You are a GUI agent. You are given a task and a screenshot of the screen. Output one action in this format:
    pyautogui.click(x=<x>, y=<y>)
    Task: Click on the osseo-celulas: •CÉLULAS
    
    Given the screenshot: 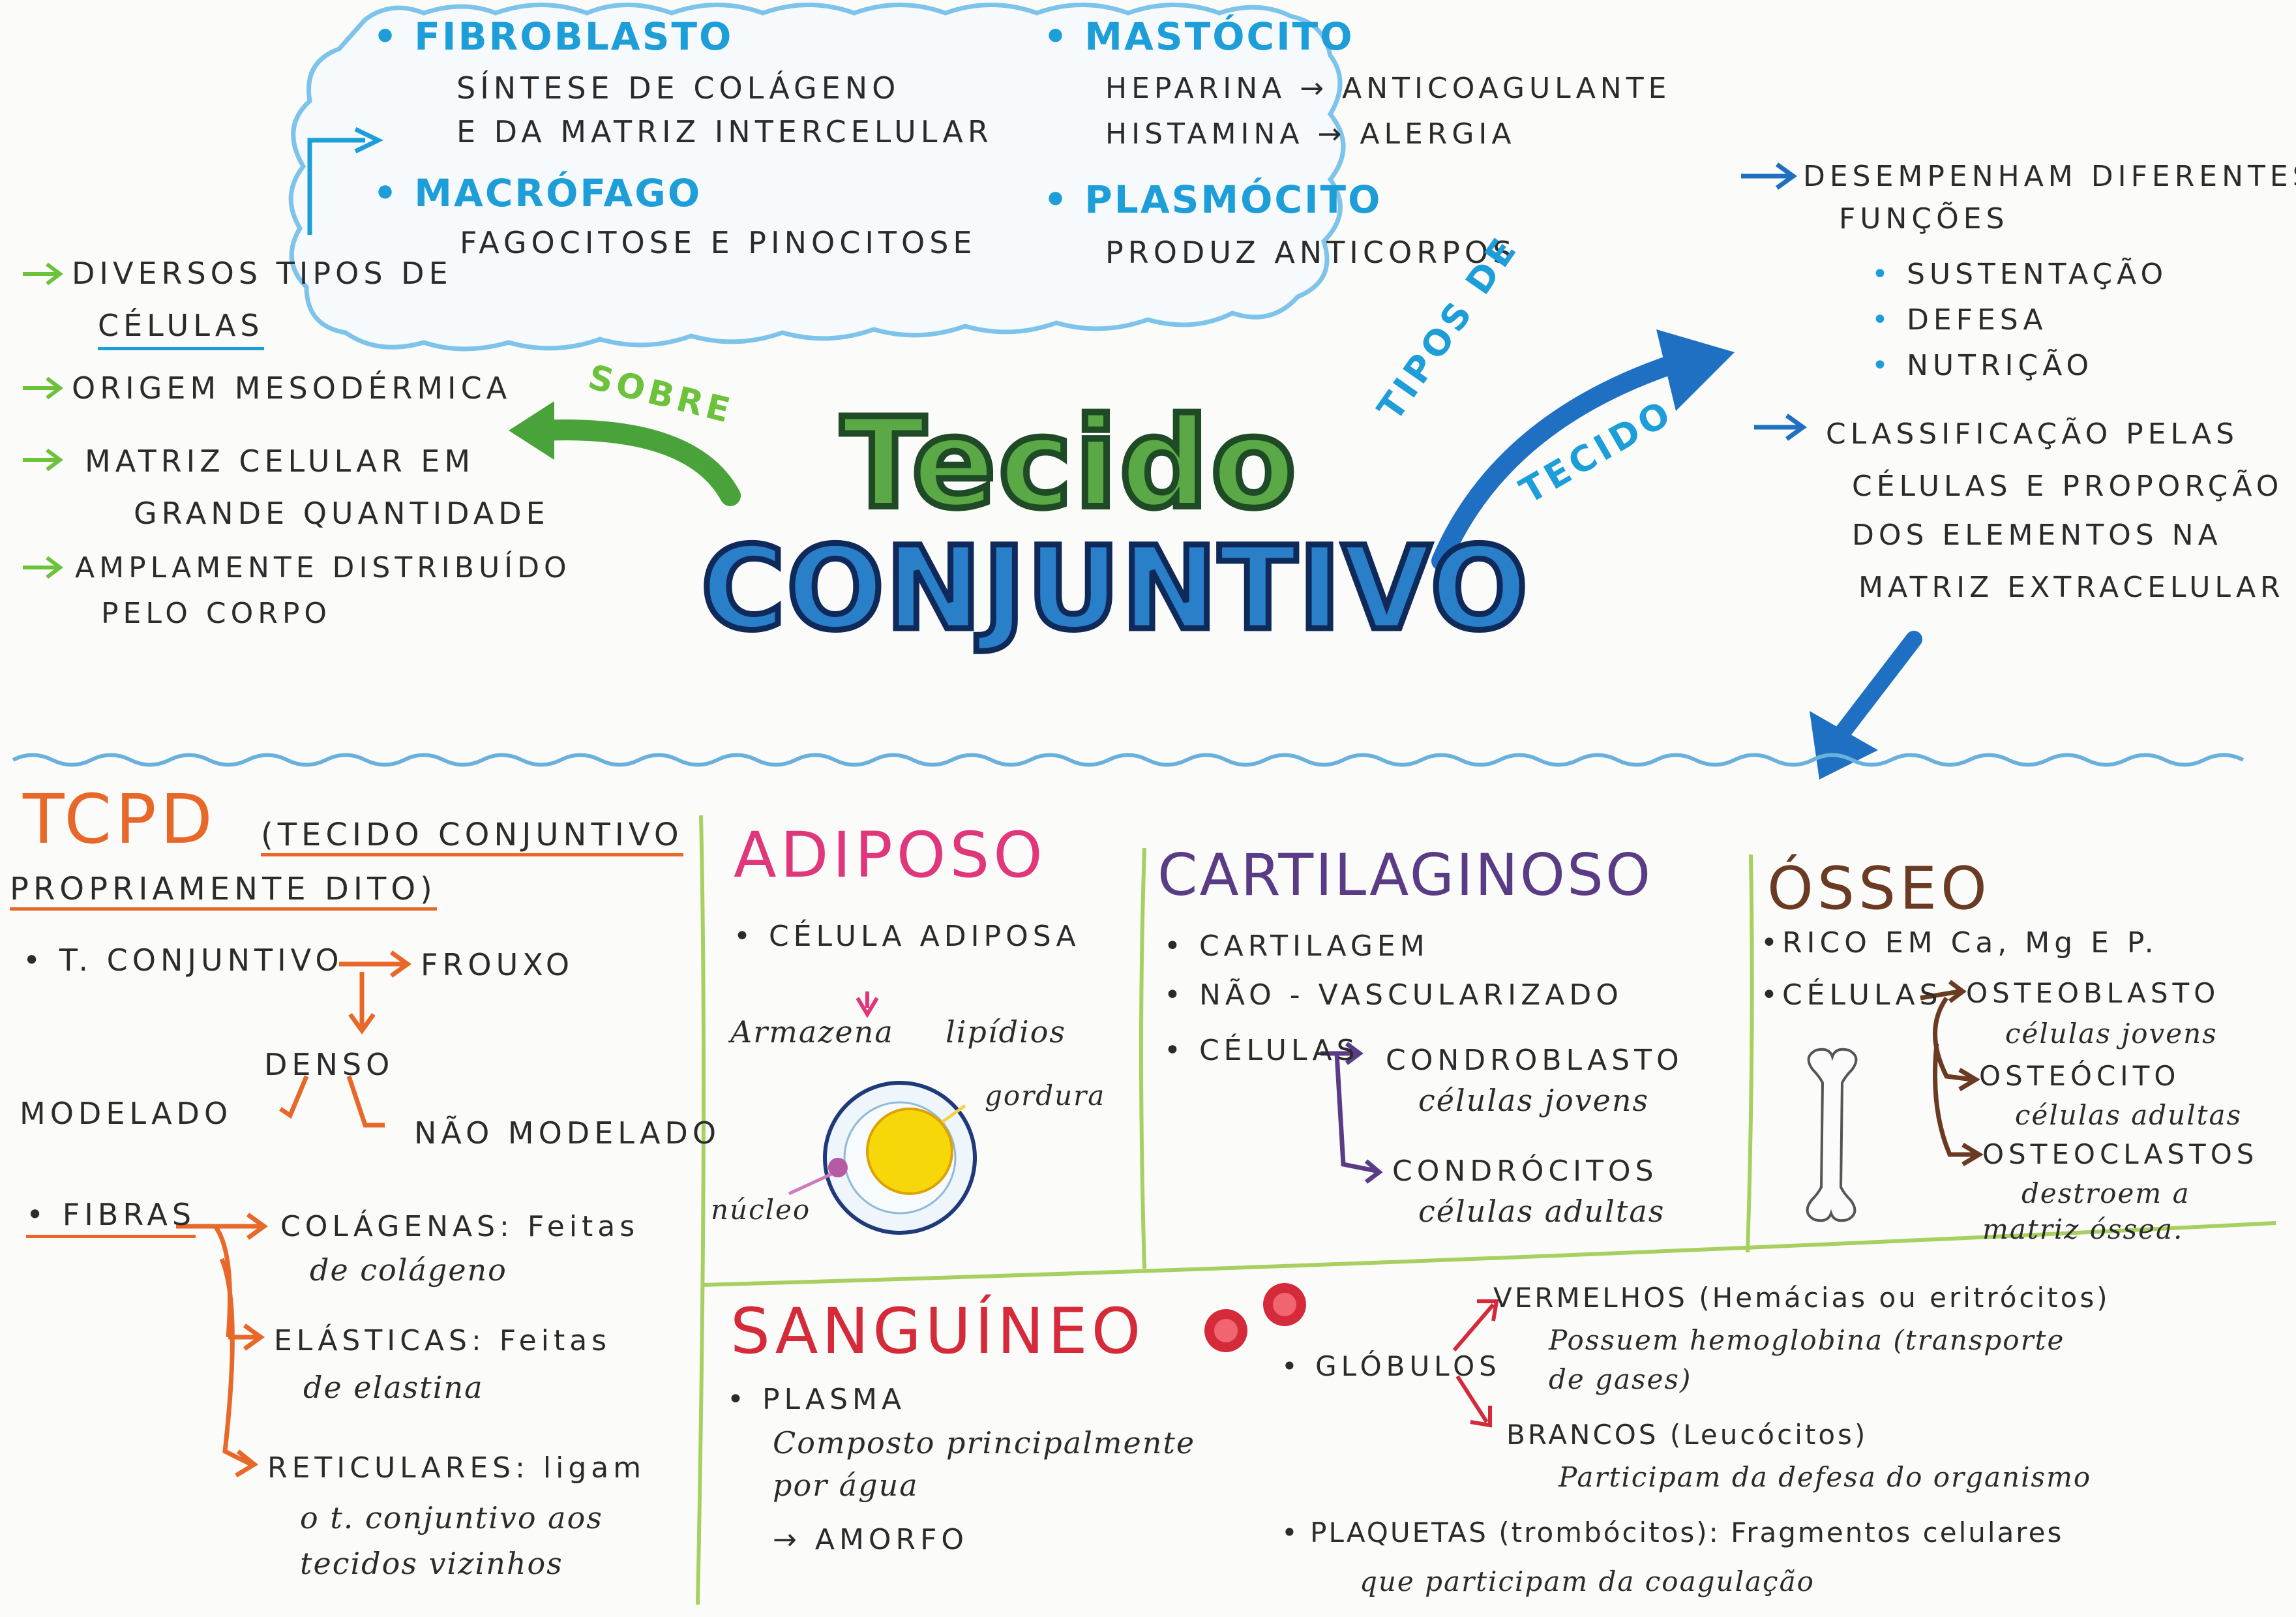 What is the action you would take?
    pyautogui.click(x=1852, y=995)
    